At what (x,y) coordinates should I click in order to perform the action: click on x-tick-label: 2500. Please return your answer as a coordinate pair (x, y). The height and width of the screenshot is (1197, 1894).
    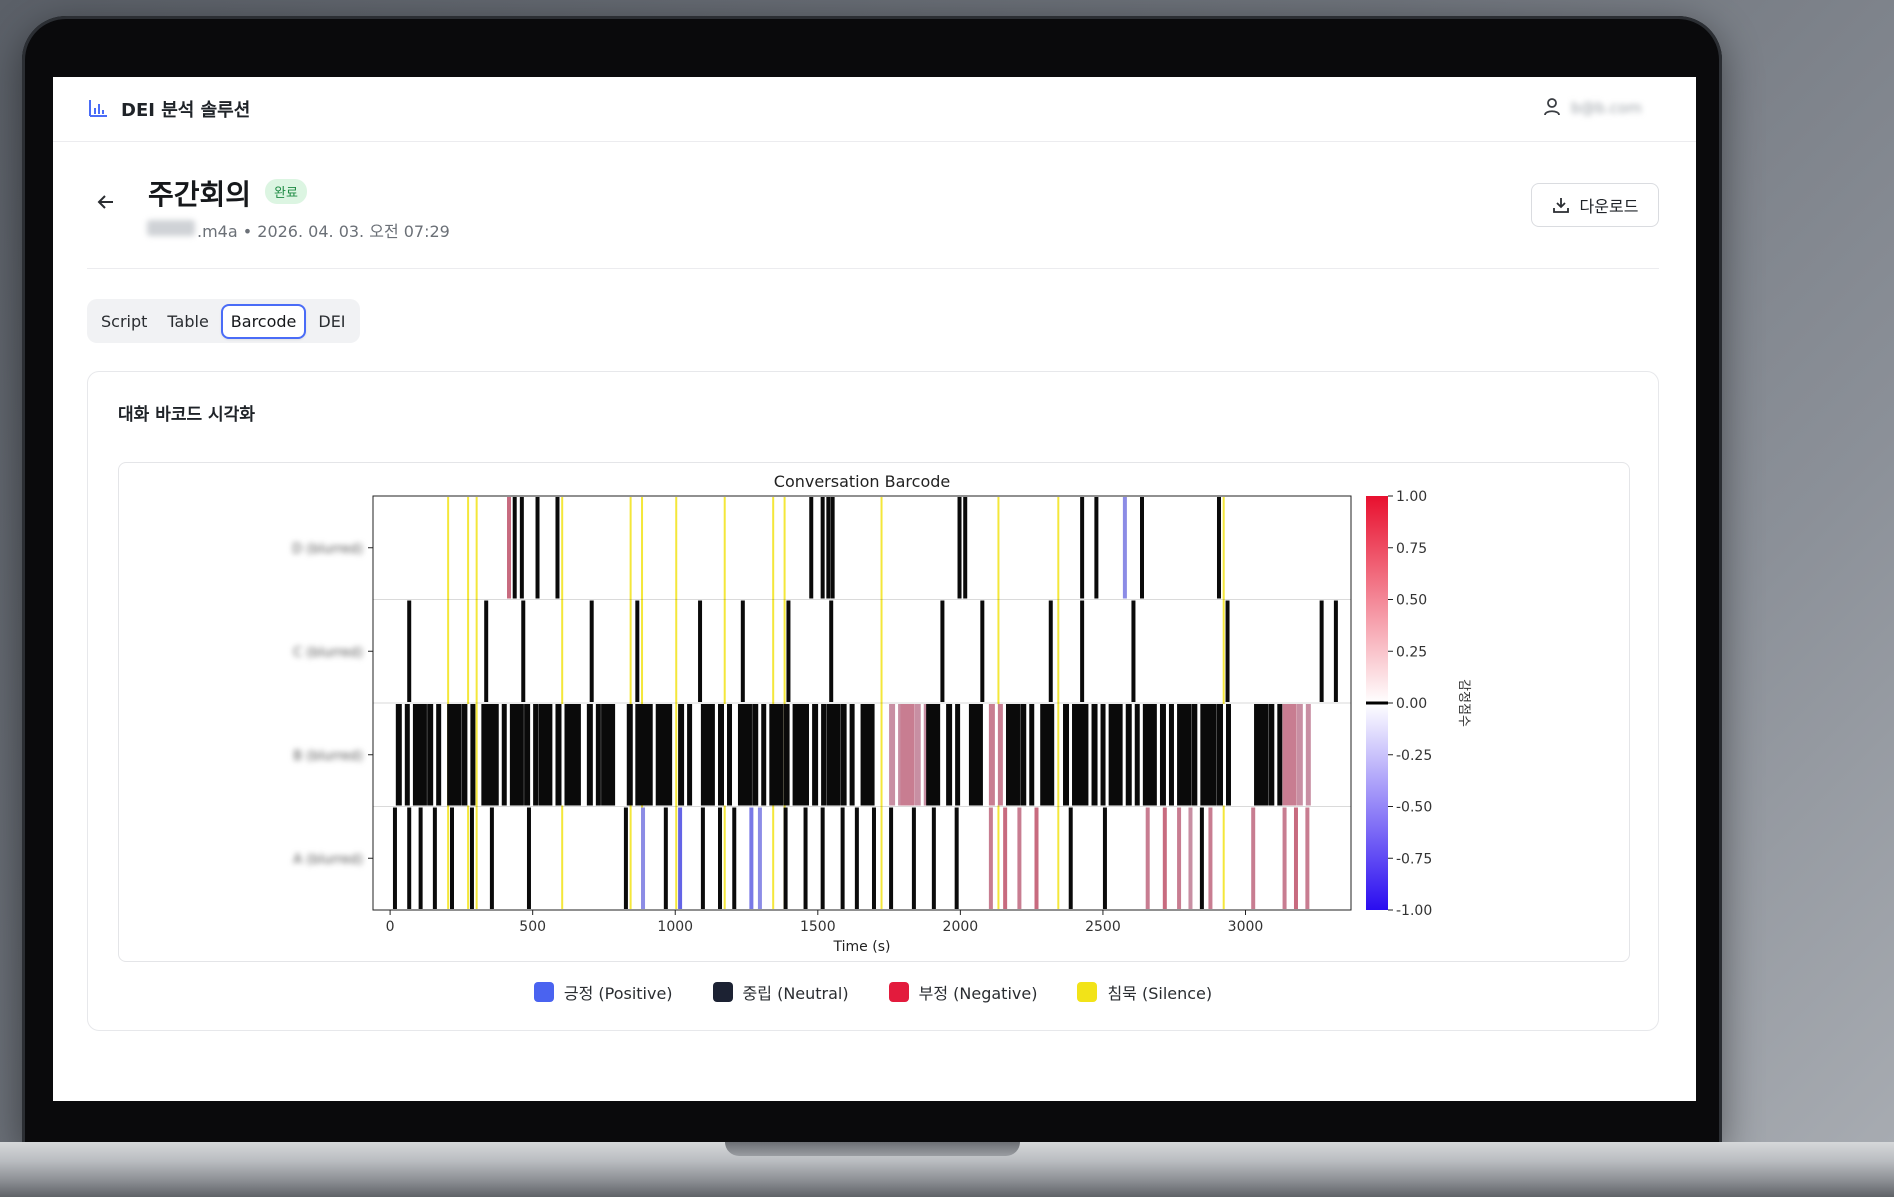
    Looking at the image, I should click on (1103, 927).